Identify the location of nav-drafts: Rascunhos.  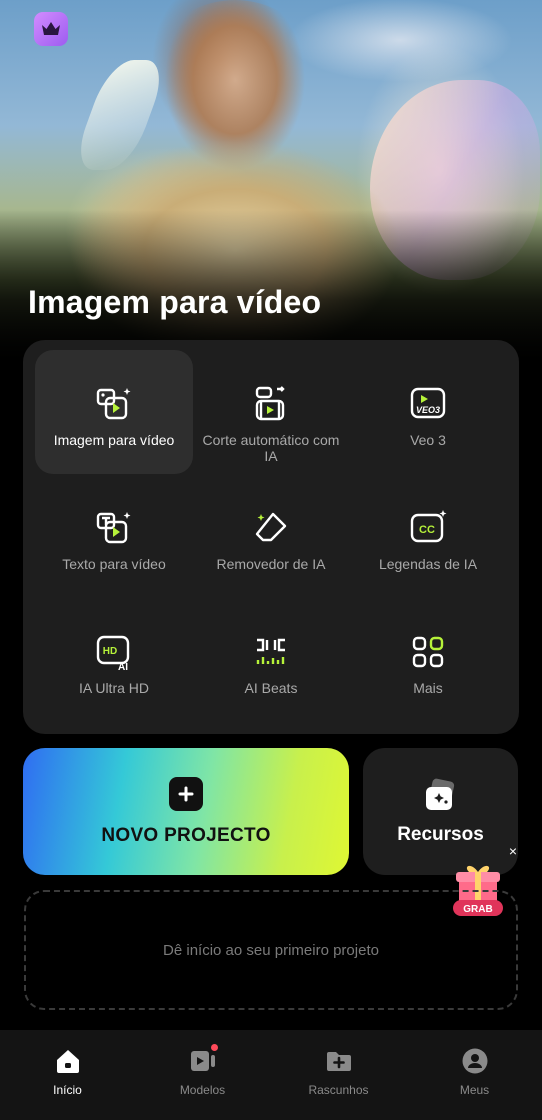
(338, 1075).